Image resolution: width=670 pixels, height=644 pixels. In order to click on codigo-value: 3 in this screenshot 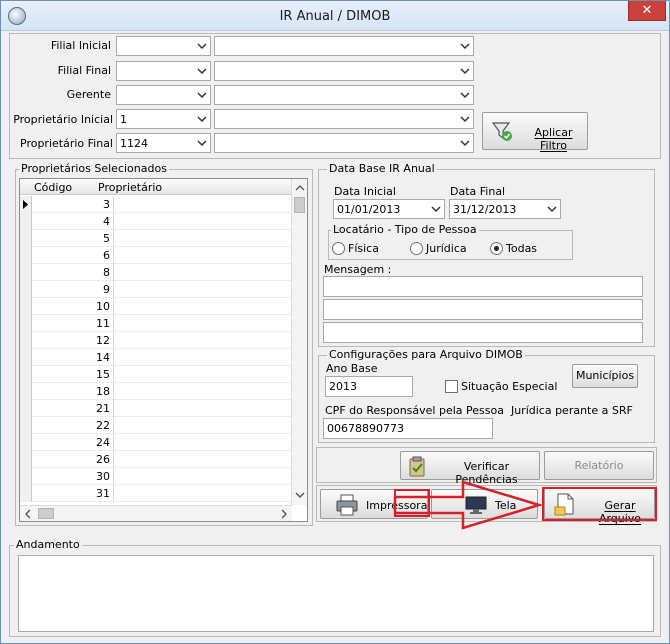, I will do `click(106, 204)`.